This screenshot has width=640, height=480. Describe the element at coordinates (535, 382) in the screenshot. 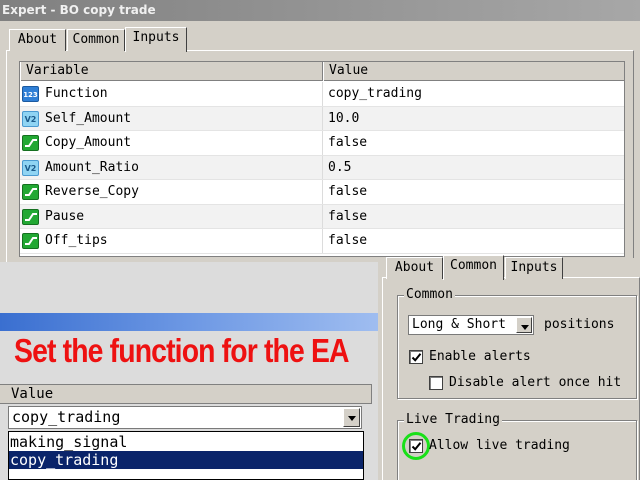

I see `disable-alert-once-hit-label: Disable alert once hit` at that location.